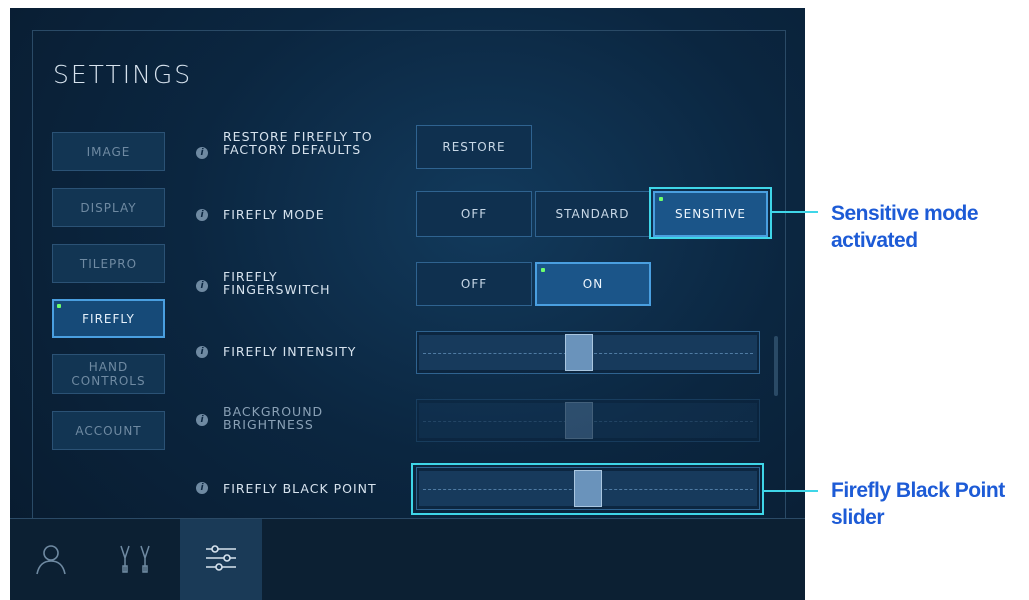 The width and height of the screenshot is (1029, 600). I want to click on sensitive-highlight, so click(710, 213).